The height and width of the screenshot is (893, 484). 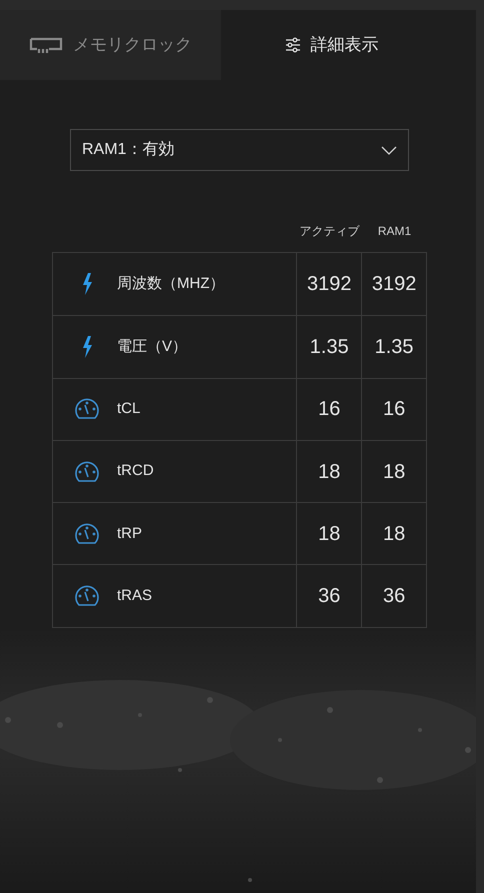 What do you see at coordinates (389, 150) in the screenshot?
I see `chevron-down-icon` at bounding box center [389, 150].